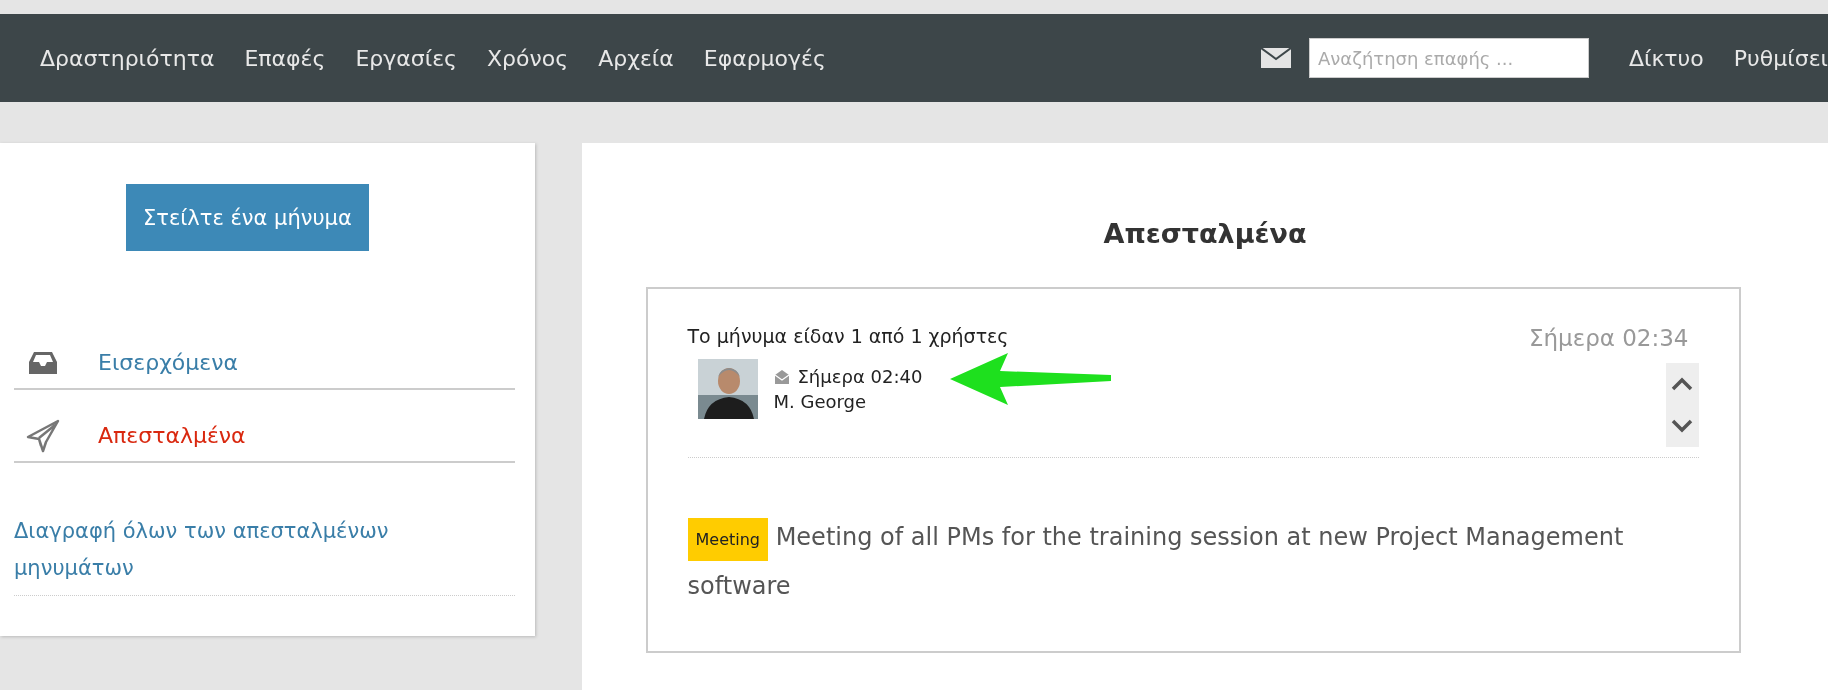 The image size is (1828, 690). What do you see at coordinates (43, 362) in the screenshot?
I see `inbox-tray-icon` at bounding box center [43, 362].